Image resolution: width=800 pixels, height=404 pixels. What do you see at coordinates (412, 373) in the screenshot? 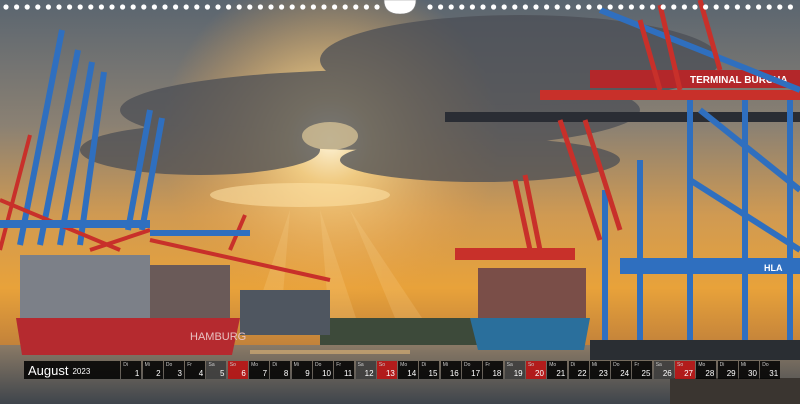
I see `day-number: 14` at bounding box center [412, 373].